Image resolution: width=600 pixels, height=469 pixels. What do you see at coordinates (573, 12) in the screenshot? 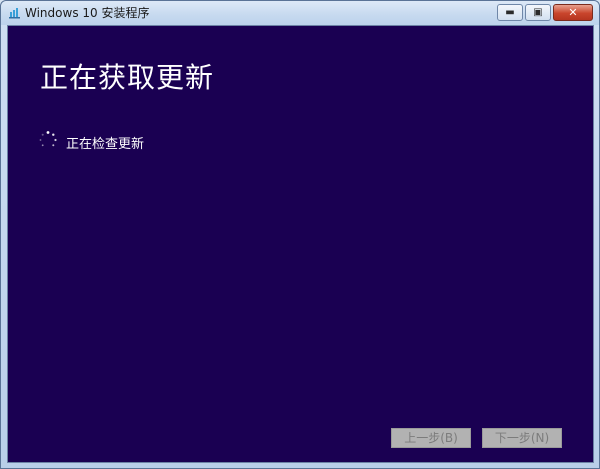
I see `close-button: ✕` at bounding box center [573, 12].